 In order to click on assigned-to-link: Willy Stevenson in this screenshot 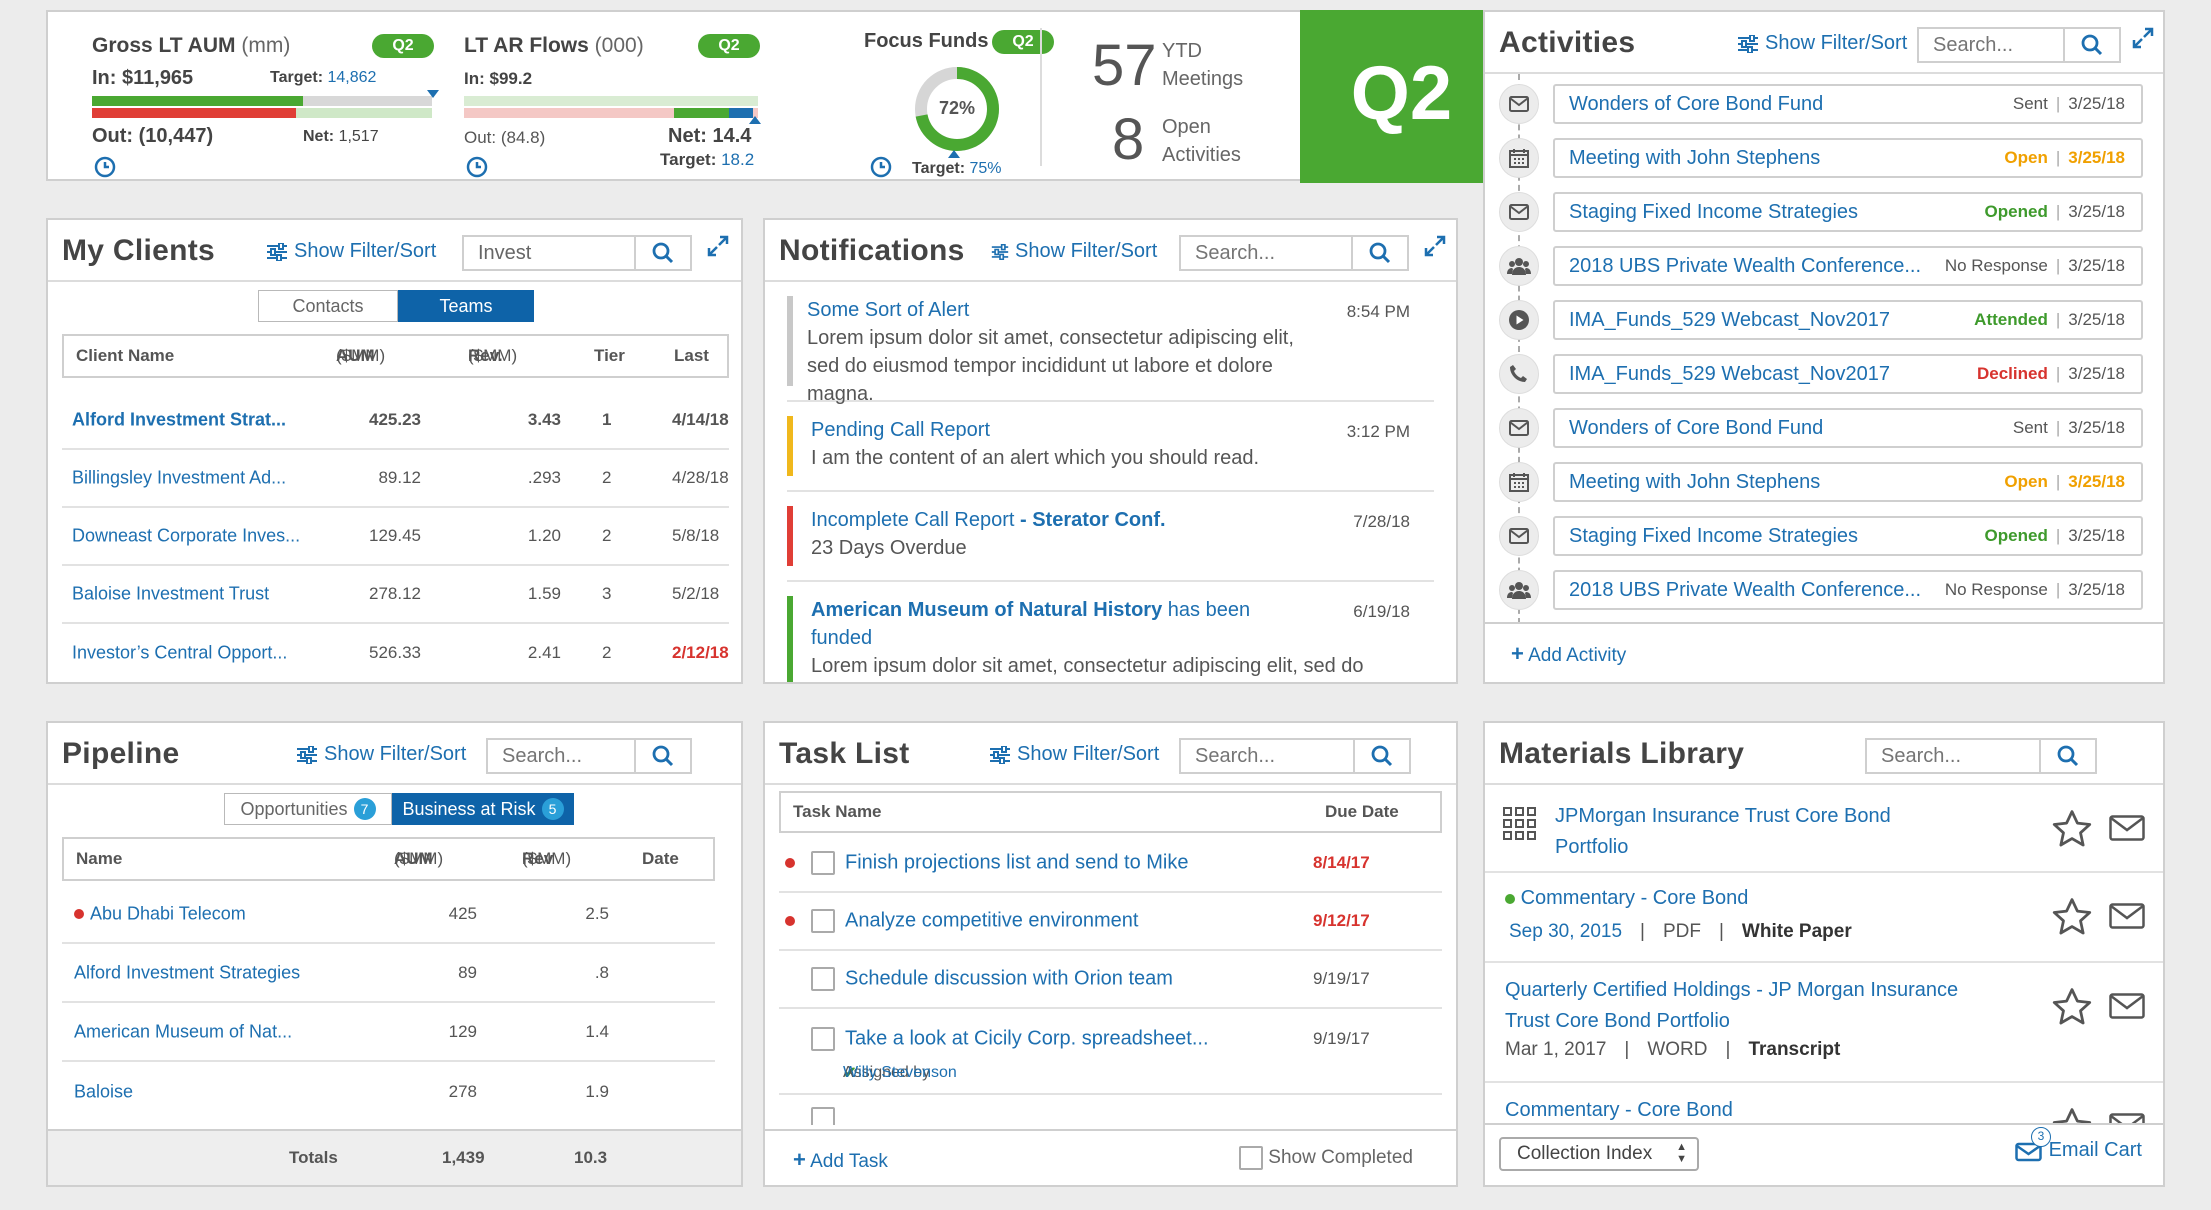, I will do `click(900, 1073)`.